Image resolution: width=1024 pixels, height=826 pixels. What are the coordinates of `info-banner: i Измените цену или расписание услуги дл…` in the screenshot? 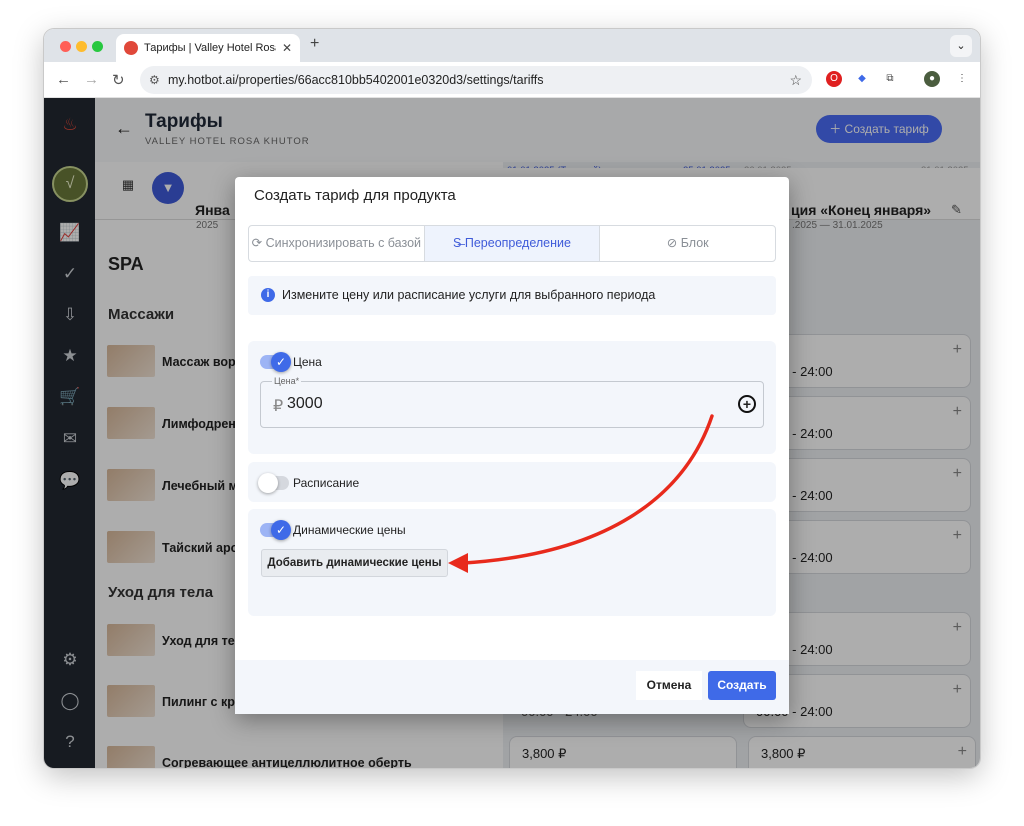 It's located at (512, 295).